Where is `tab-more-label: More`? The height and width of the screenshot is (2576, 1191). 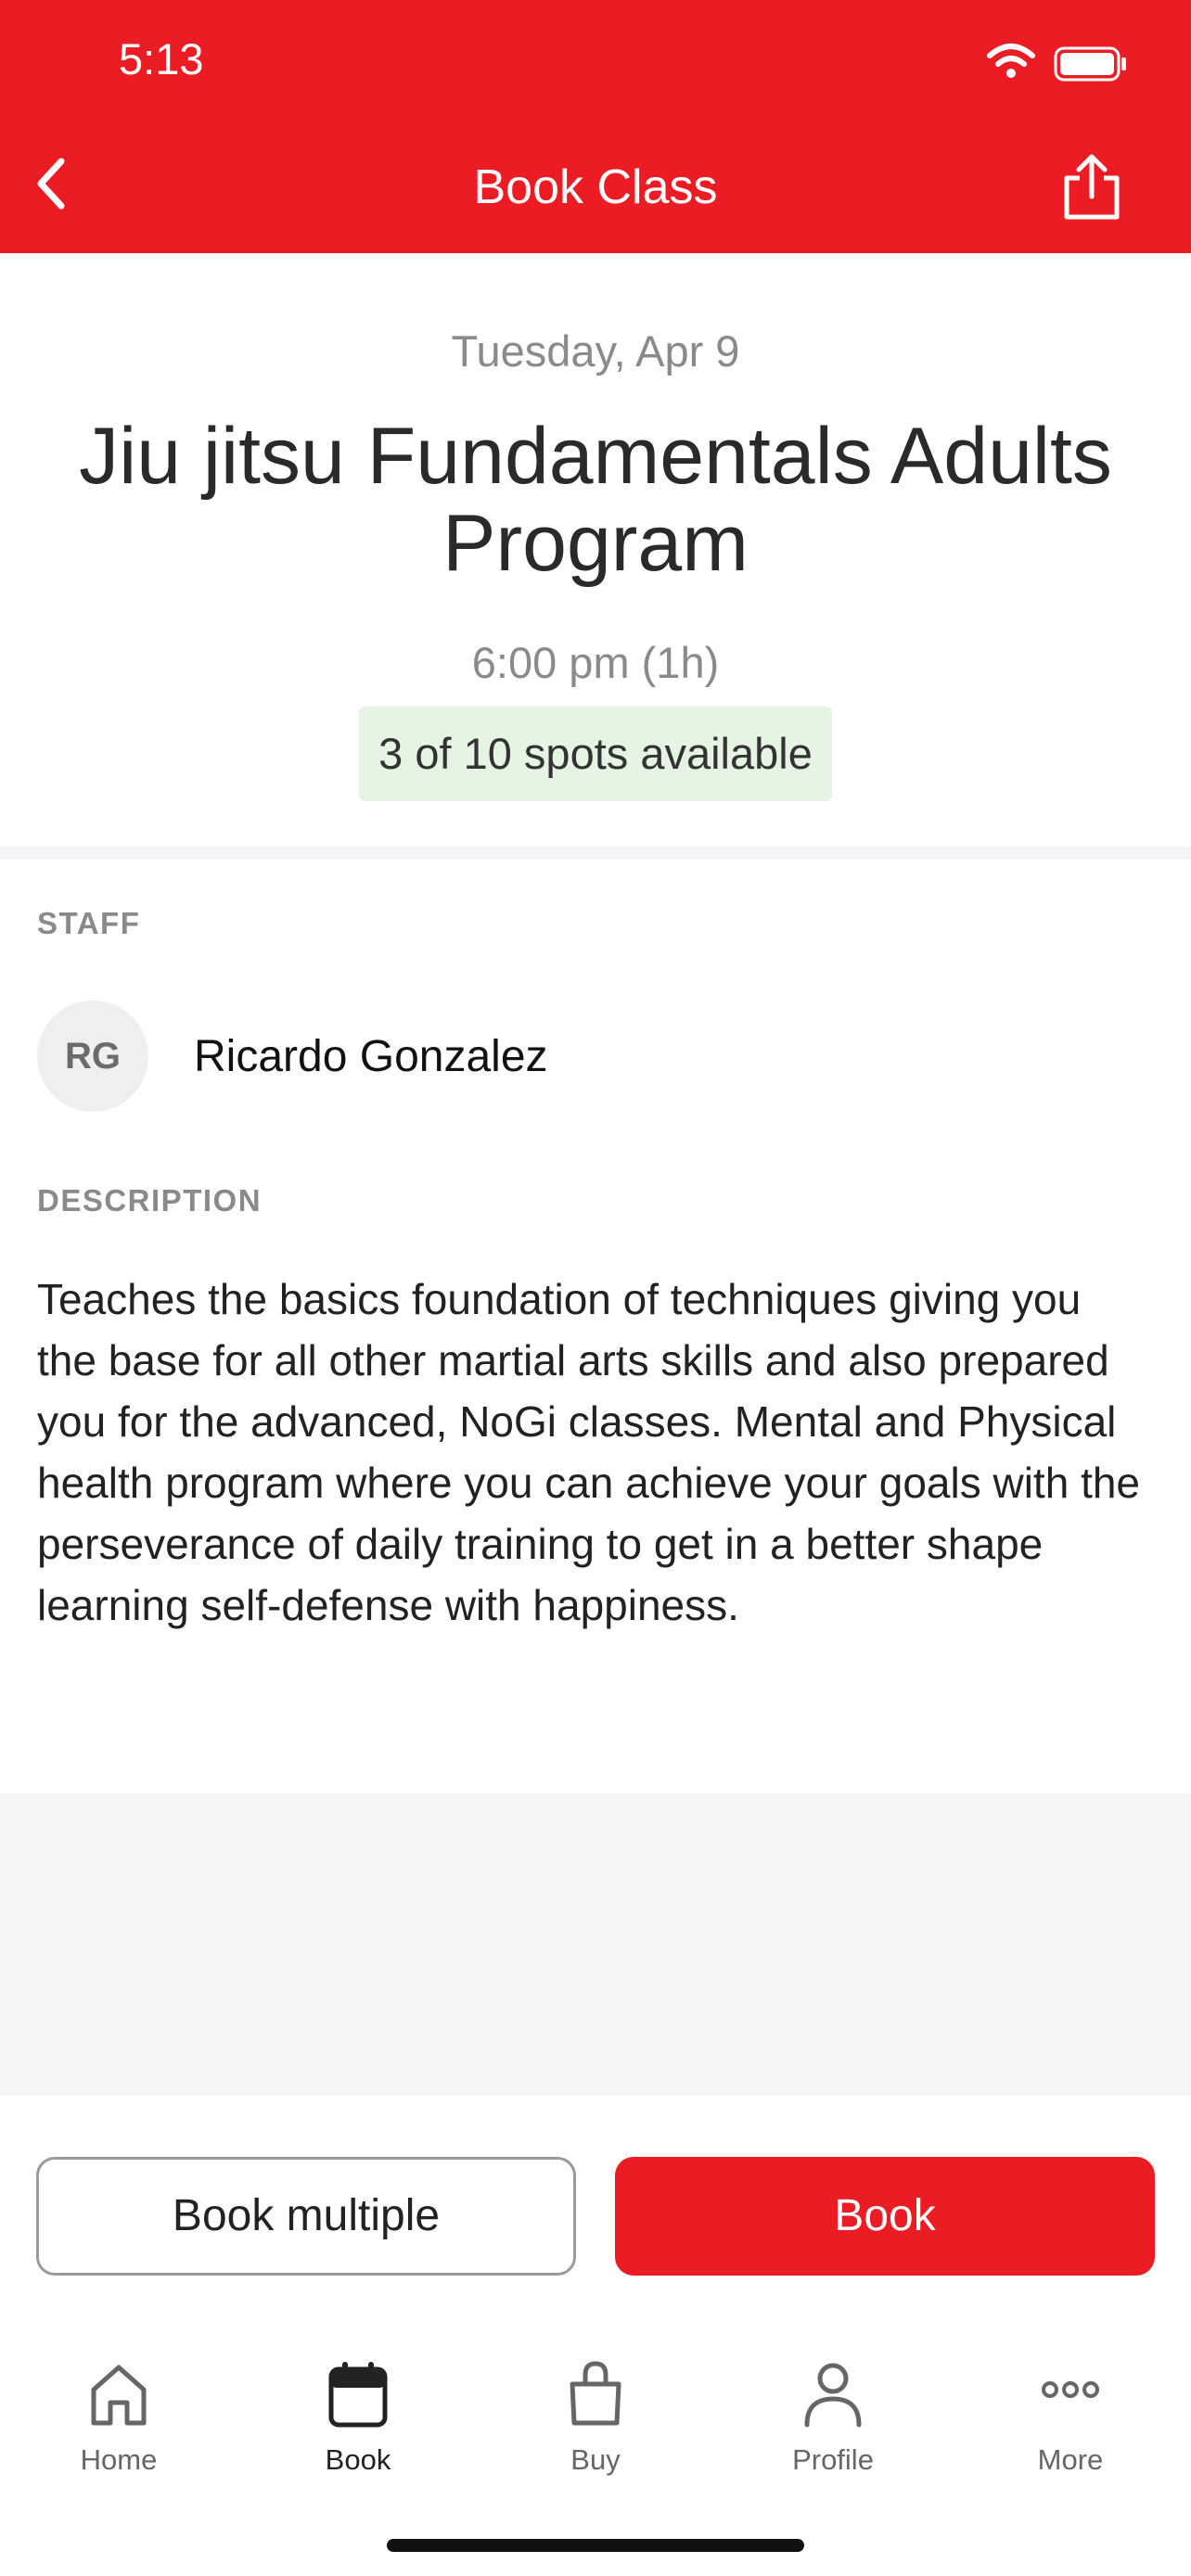 tab-more-label: More is located at coordinates (1070, 2460).